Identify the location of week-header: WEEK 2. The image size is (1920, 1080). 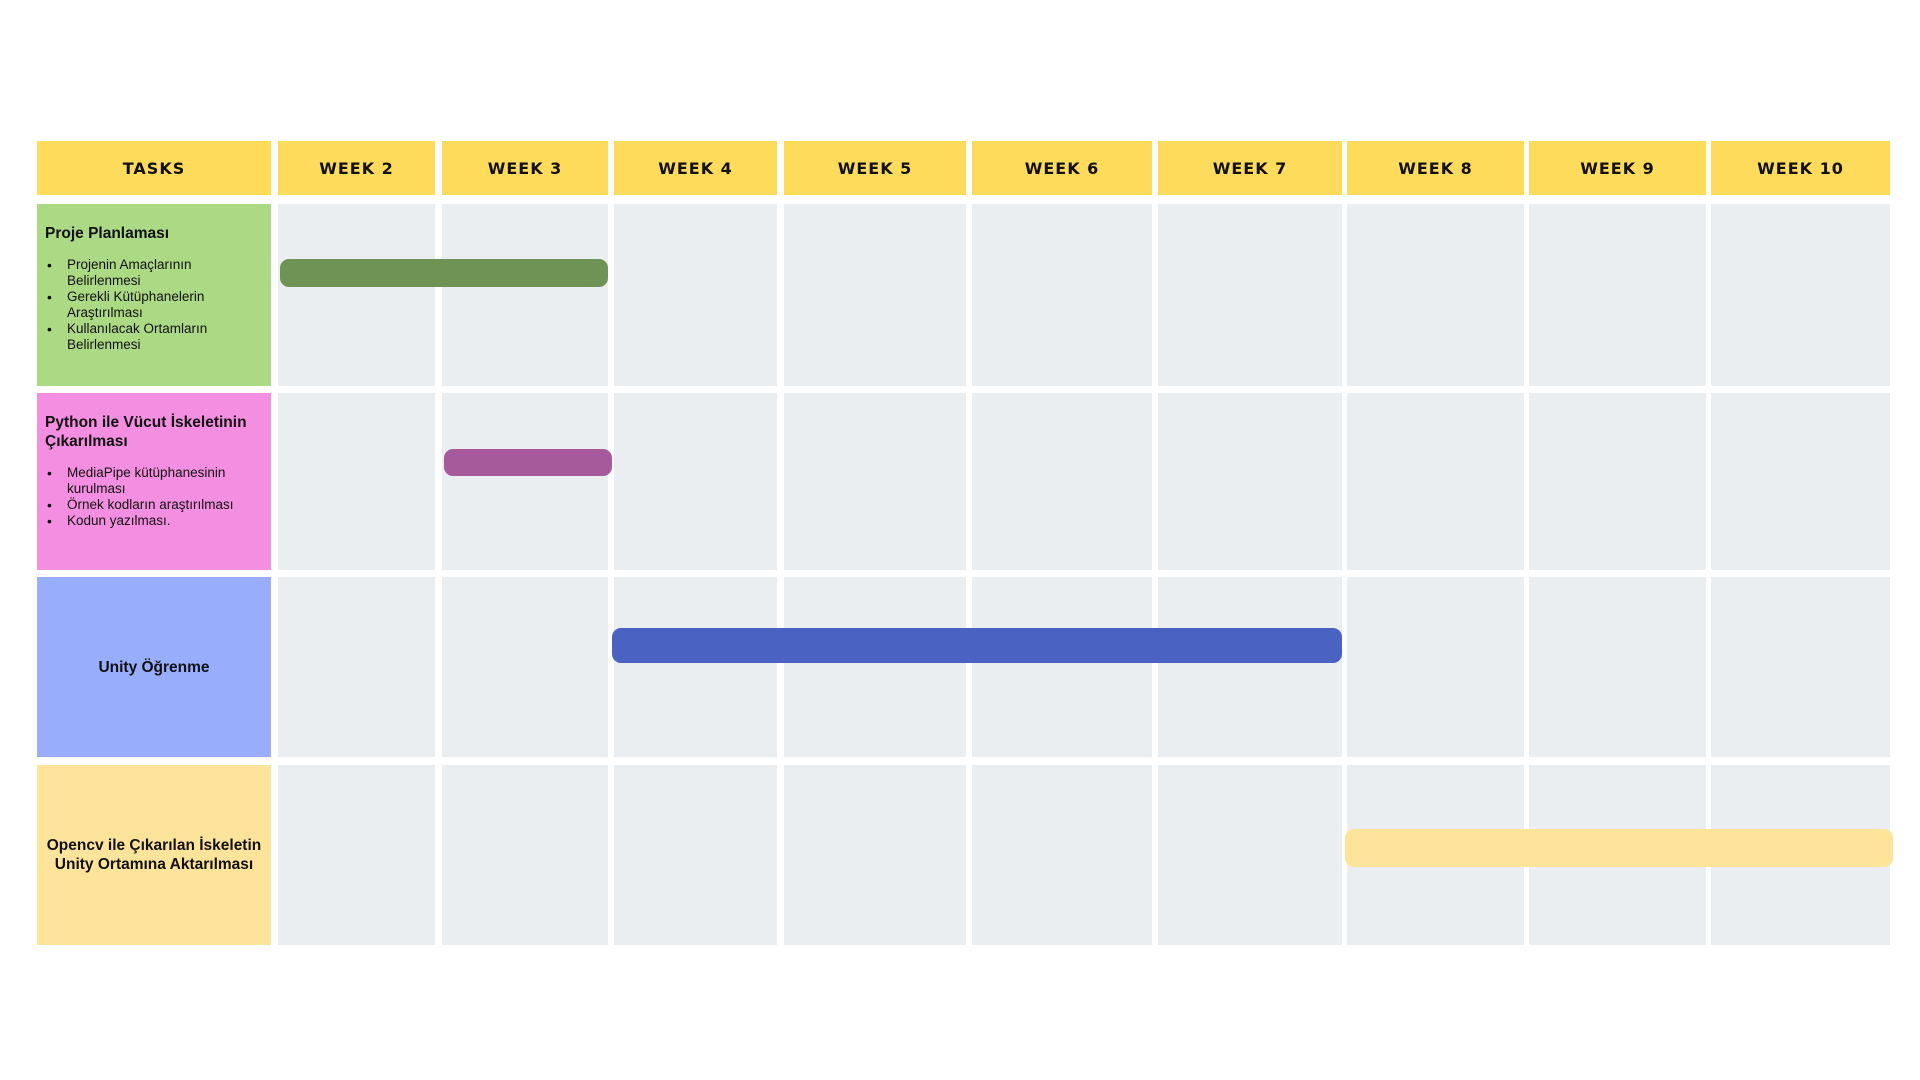
(356, 168).